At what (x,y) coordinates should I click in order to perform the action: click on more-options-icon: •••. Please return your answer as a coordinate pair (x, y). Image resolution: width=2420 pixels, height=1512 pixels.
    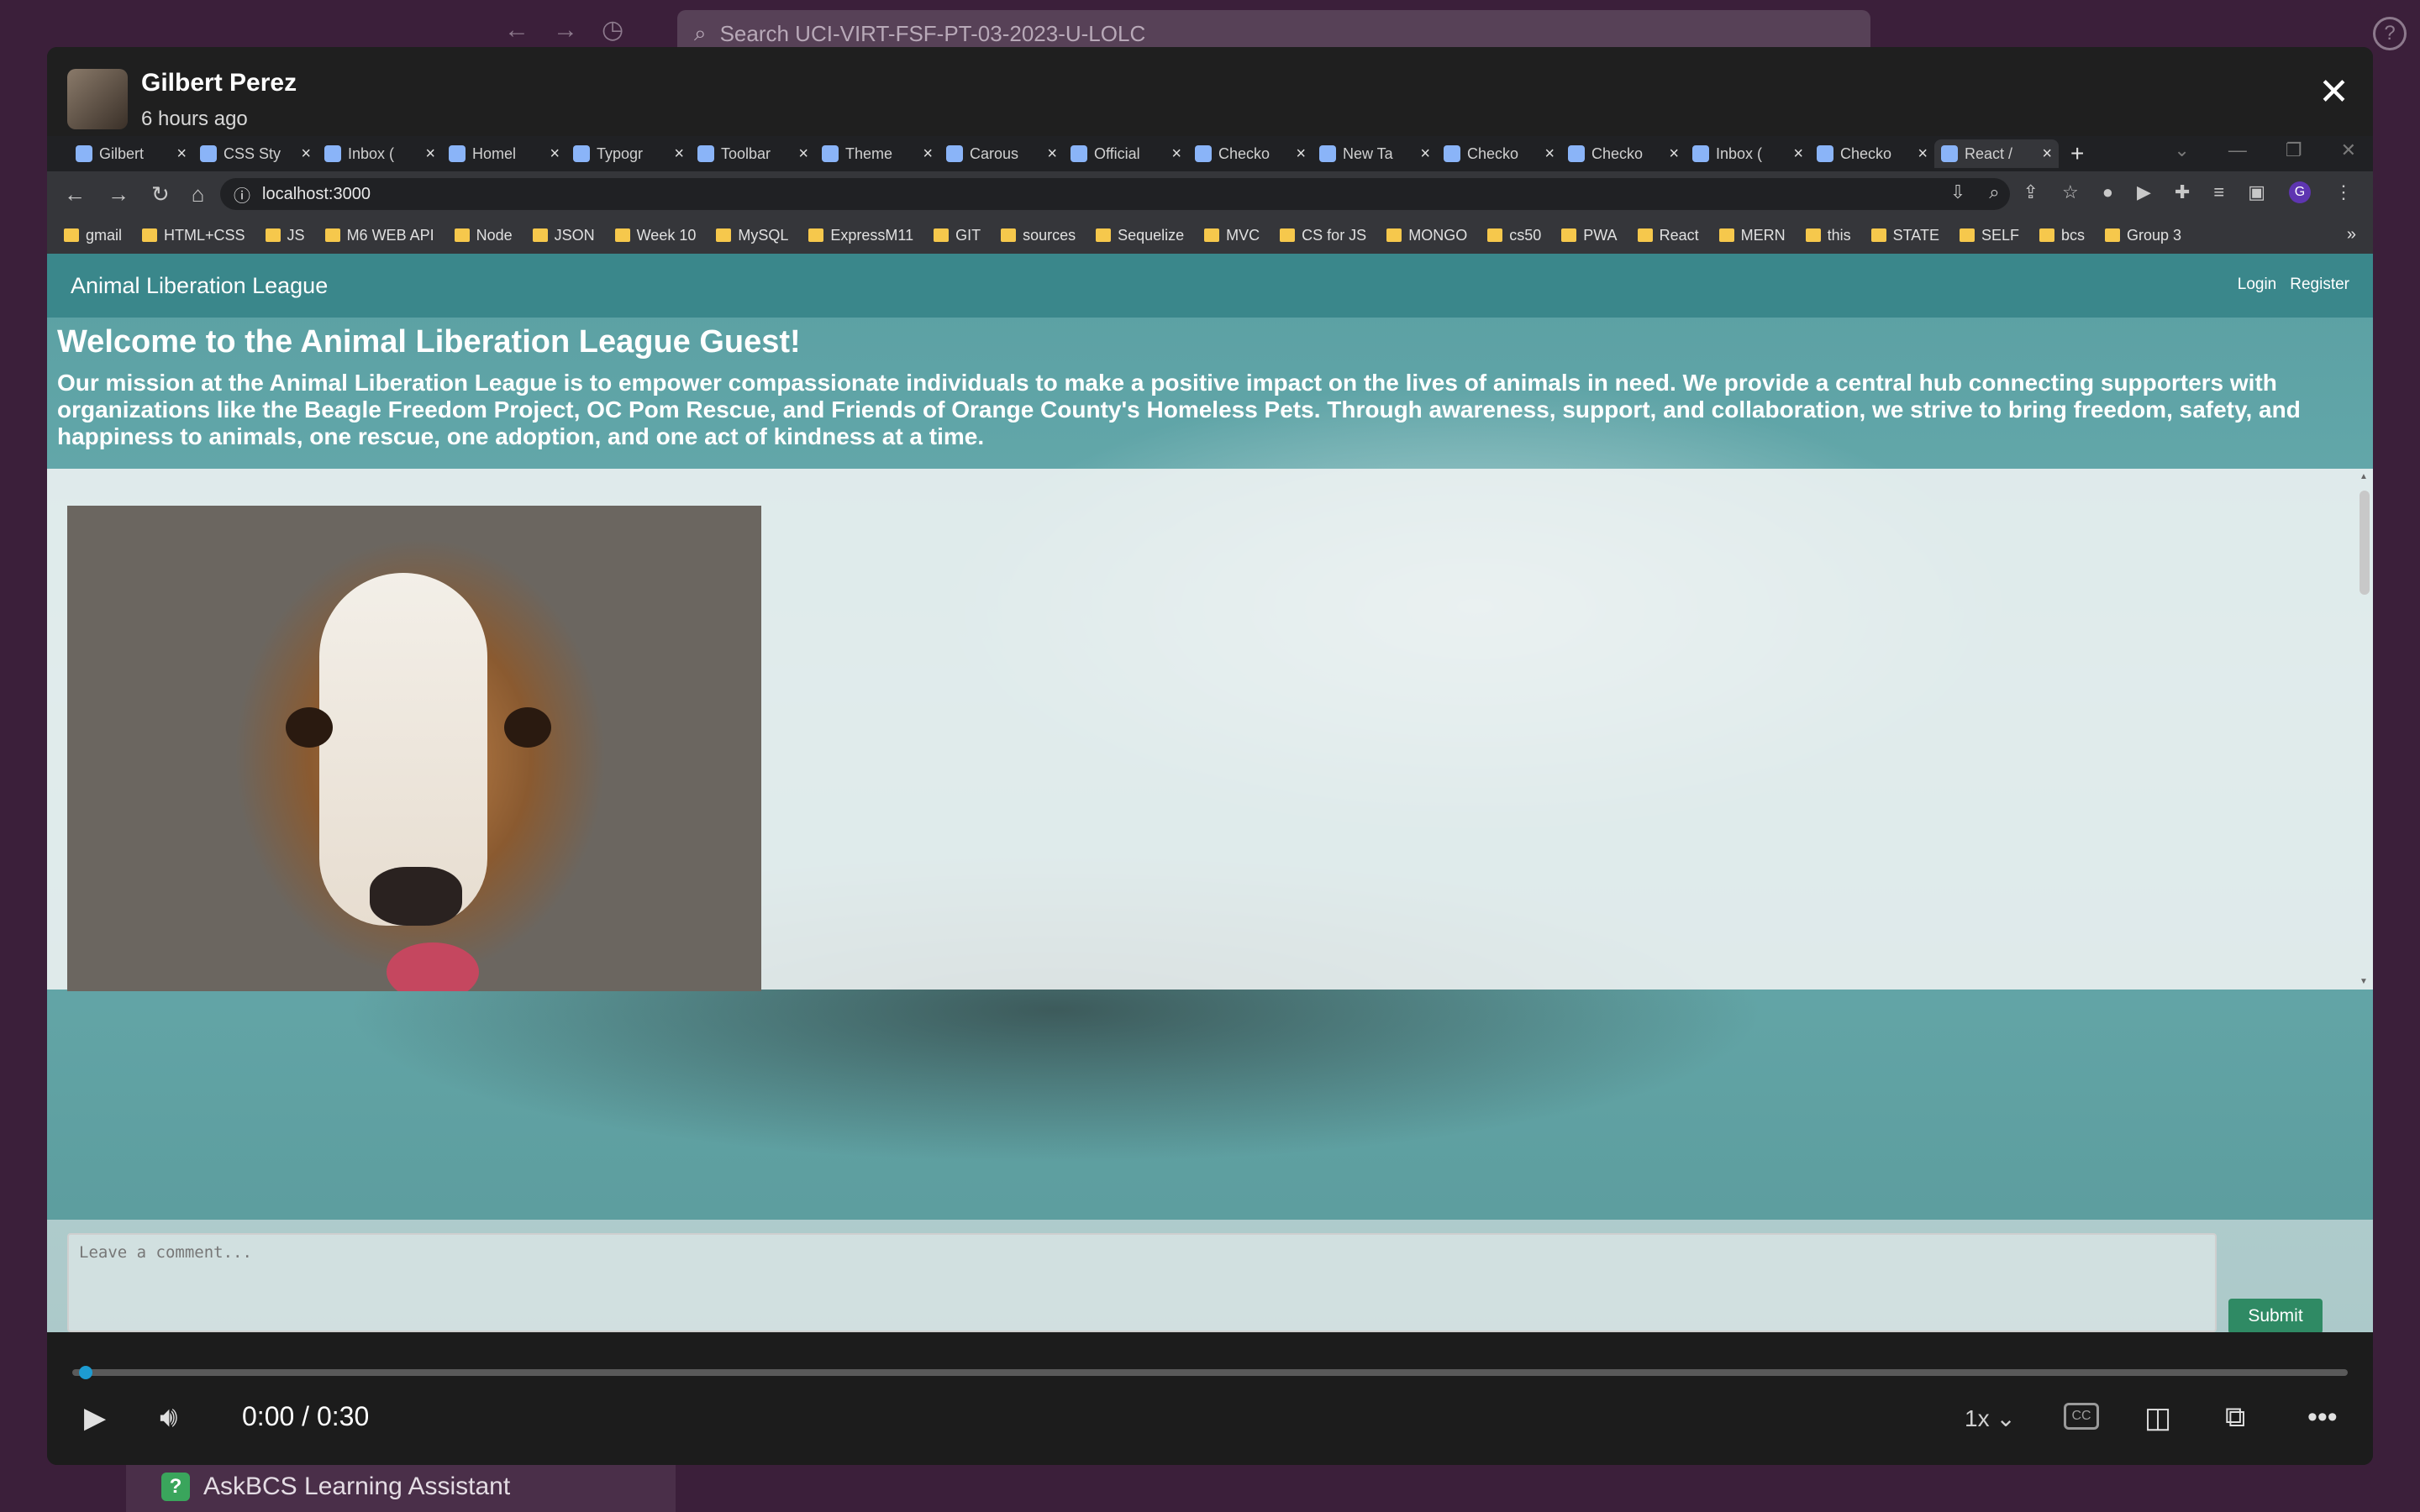
    Looking at the image, I should click on (2323, 1417).